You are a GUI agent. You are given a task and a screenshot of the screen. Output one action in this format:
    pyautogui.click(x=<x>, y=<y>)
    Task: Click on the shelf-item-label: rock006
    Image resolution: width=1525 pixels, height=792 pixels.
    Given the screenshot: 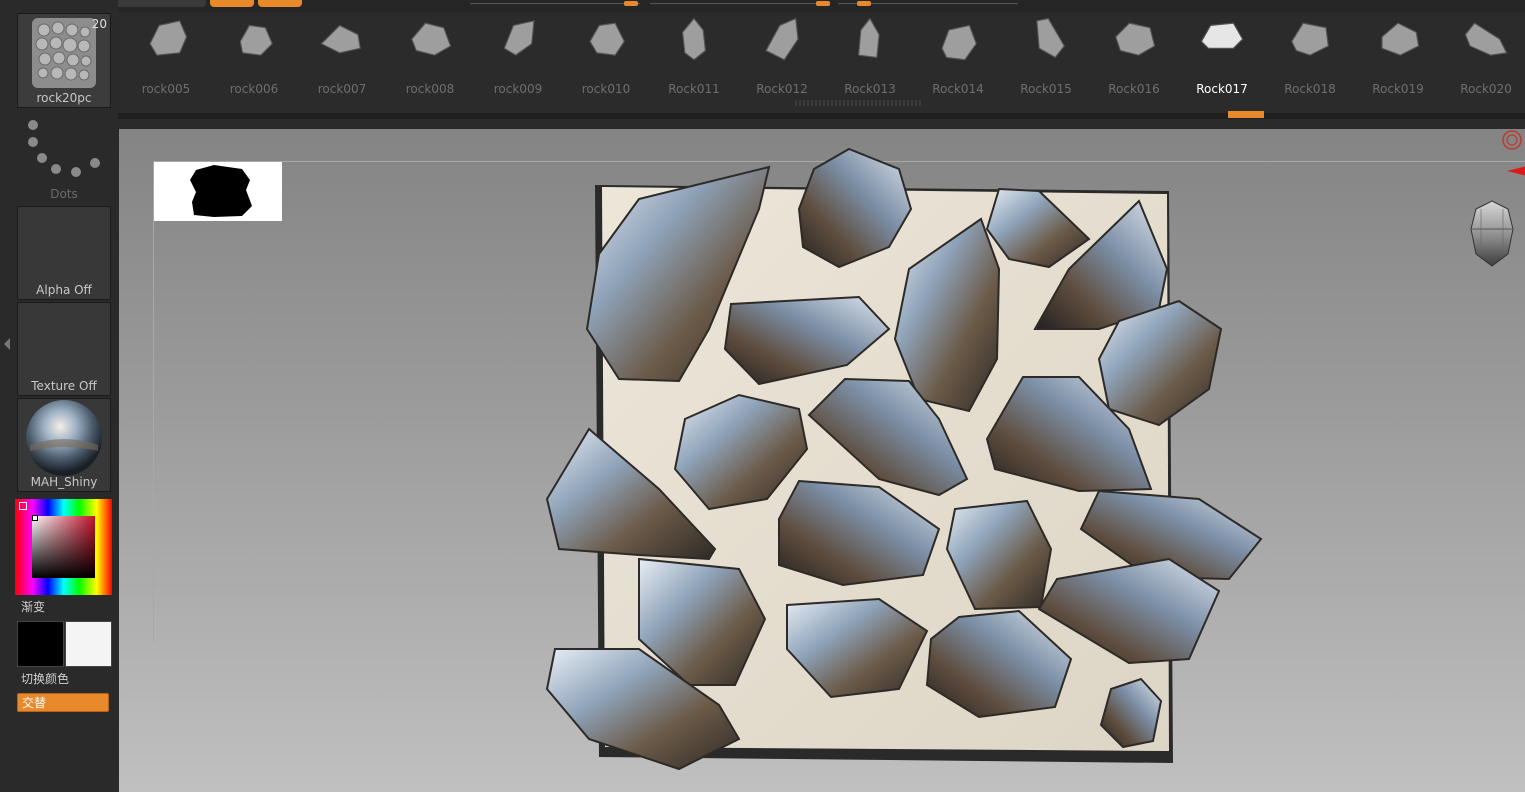 What is the action you would take?
    pyautogui.click(x=254, y=89)
    